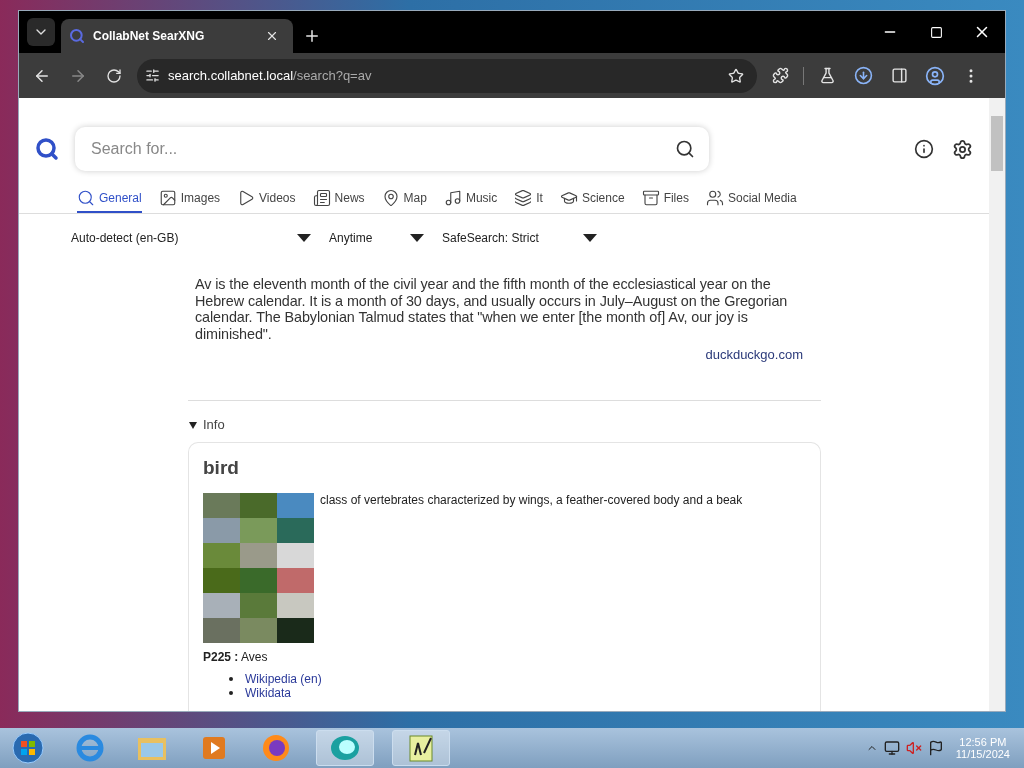  Describe the element at coordinates (109, 200) in the screenshot. I see `category-tab: General` at that location.